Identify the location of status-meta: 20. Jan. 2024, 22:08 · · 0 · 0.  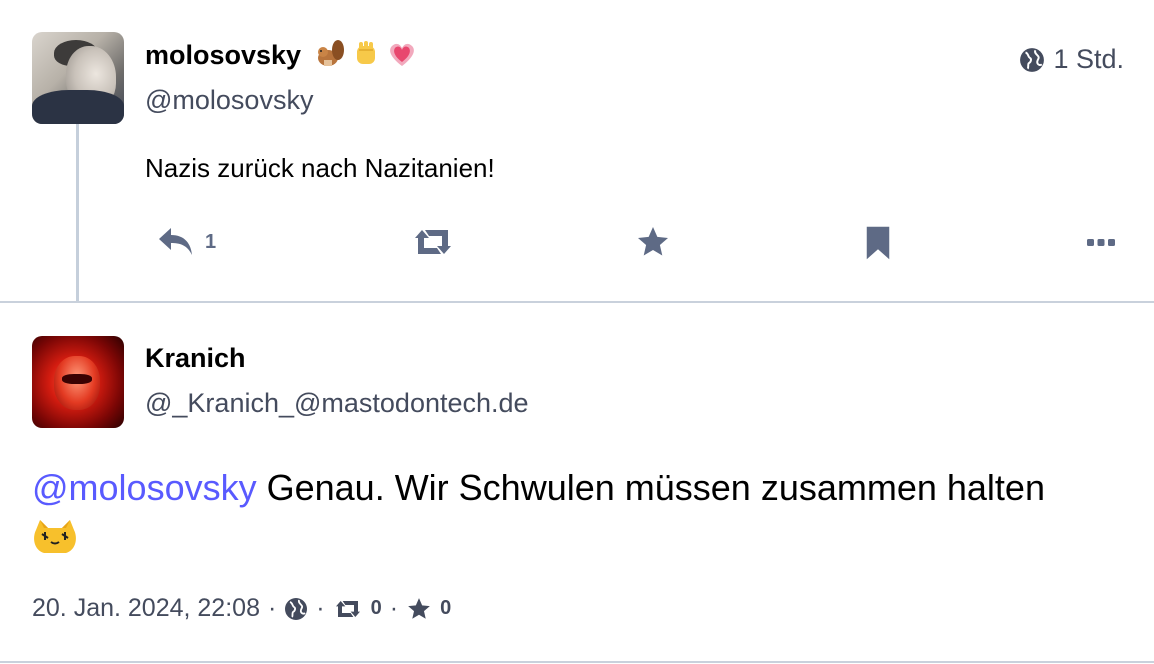
(241, 608).